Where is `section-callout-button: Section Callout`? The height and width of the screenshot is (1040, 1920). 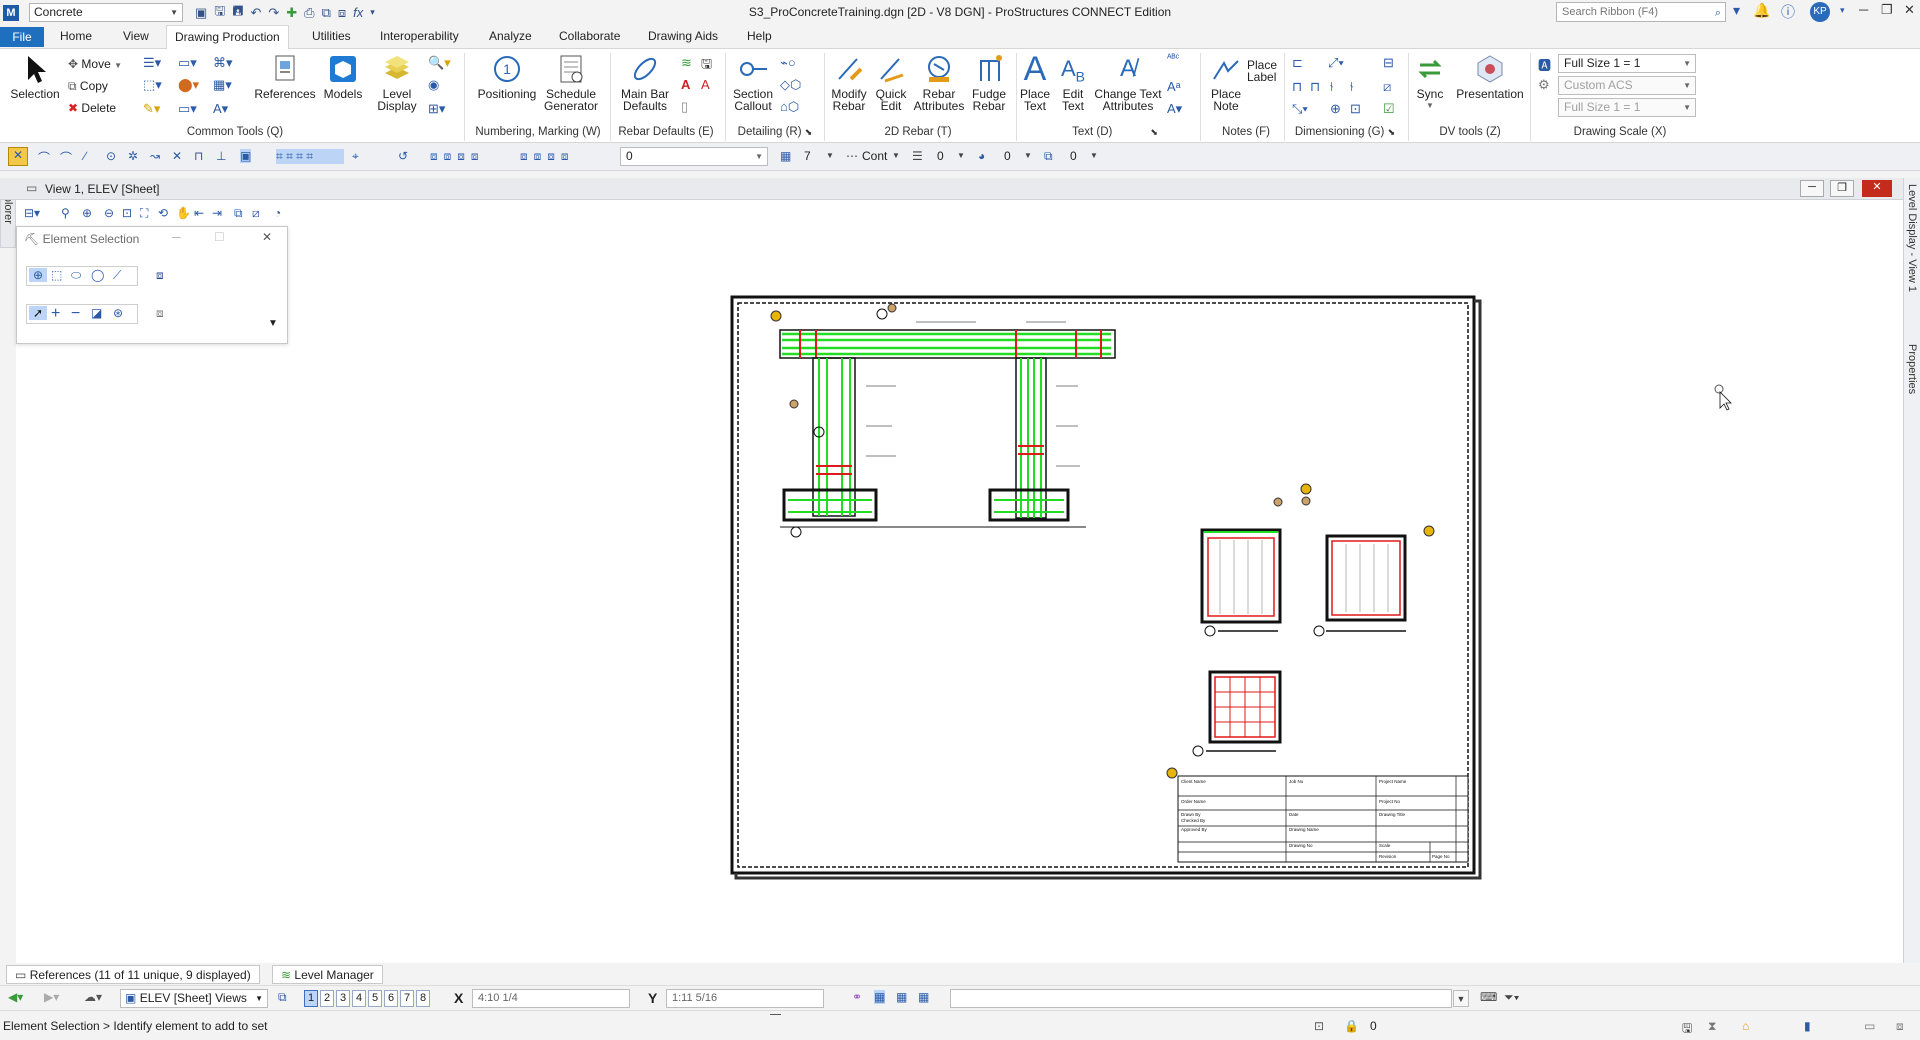 section-callout-button: Section Callout is located at coordinates (753, 82).